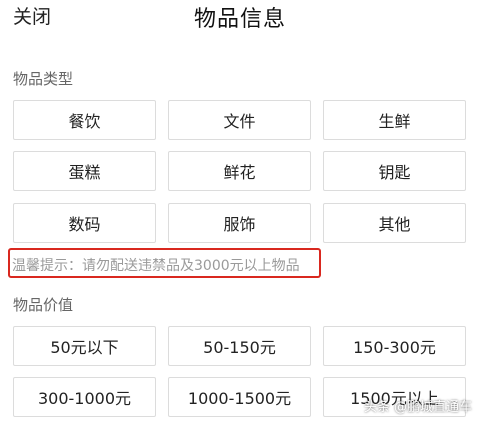 Image resolution: width=480 pixels, height=423 pixels. Describe the element at coordinates (84, 223) in the screenshot. I see `item-type-option-digital: 数码` at that location.